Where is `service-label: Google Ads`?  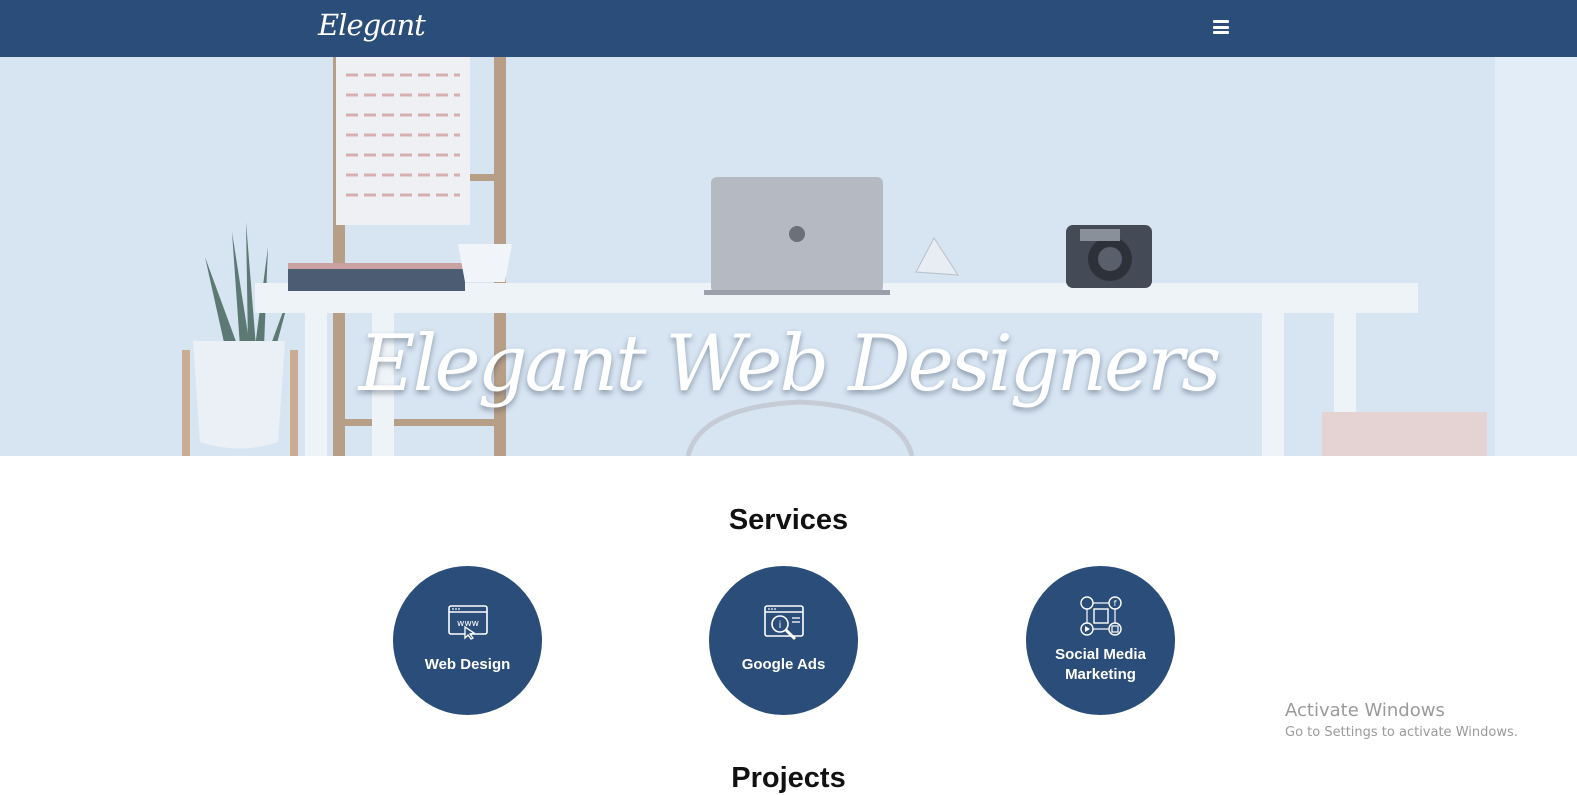 service-label: Google Ads is located at coordinates (783, 664).